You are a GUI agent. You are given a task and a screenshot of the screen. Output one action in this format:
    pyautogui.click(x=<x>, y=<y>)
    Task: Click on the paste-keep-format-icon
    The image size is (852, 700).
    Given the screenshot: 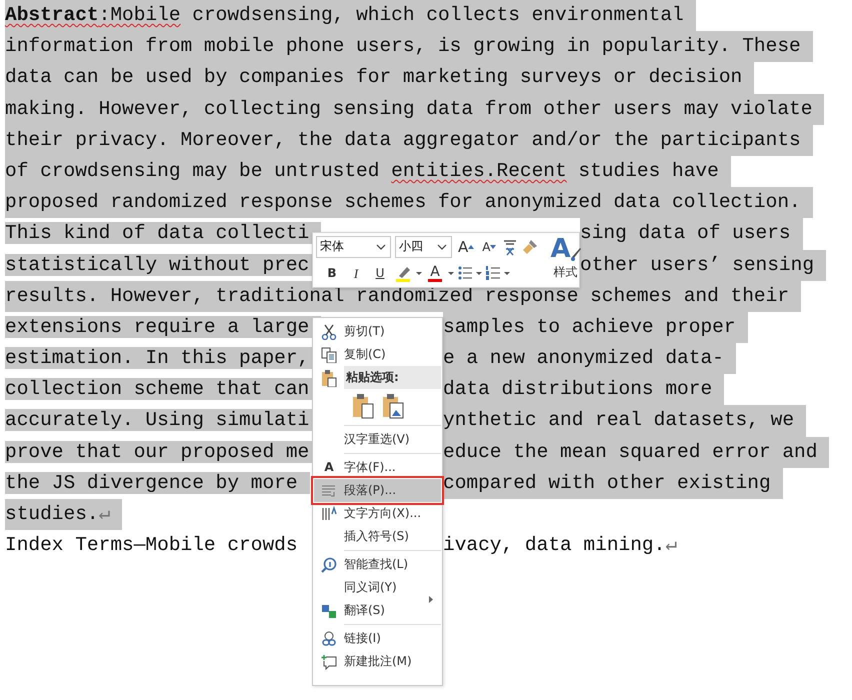 What is the action you would take?
    pyautogui.click(x=363, y=406)
    